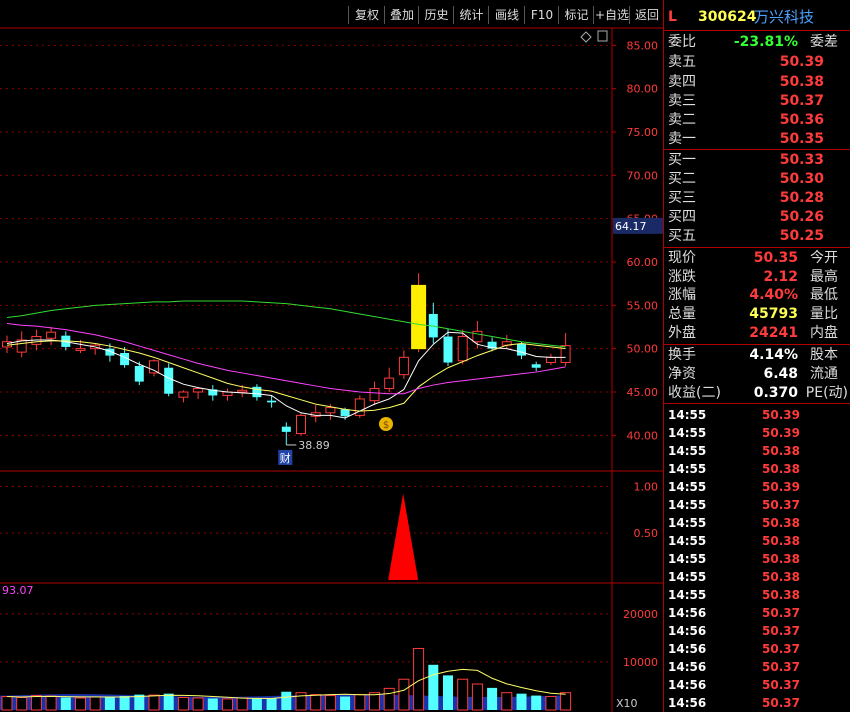 This screenshot has height=712, width=850. I want to click on quote-value: 4.14%, so click(773, 355).